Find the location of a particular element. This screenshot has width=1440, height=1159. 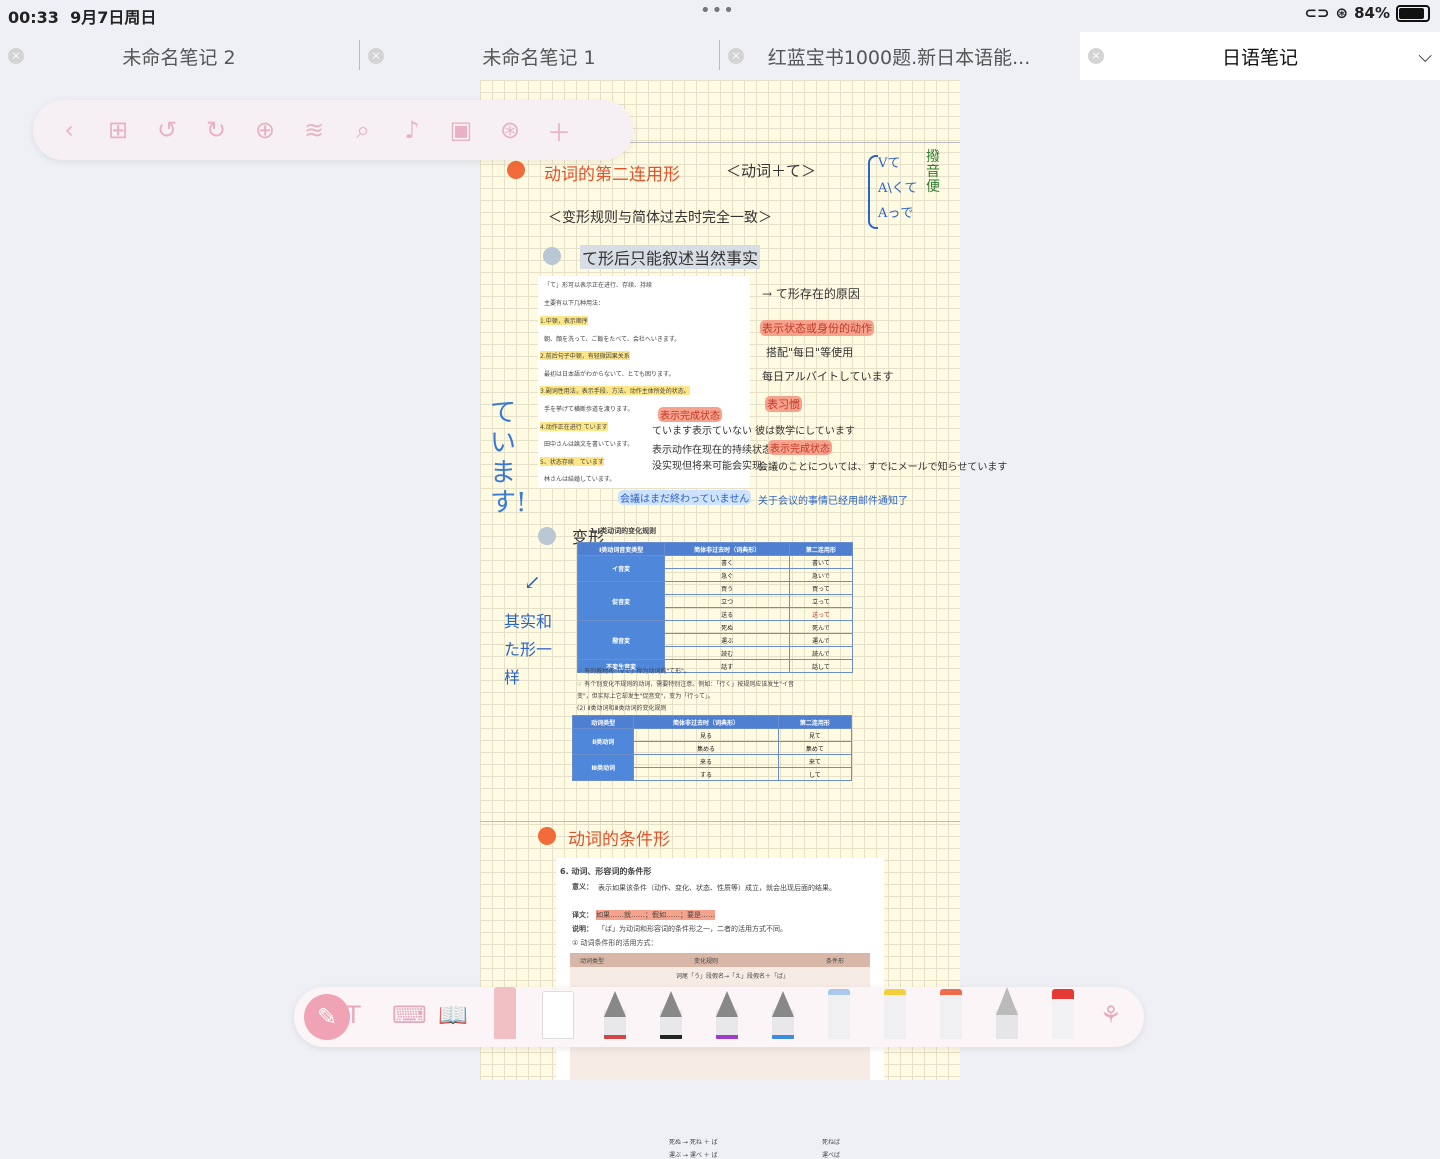

mic-icon: ♪ is located at coordinates (412, 130).